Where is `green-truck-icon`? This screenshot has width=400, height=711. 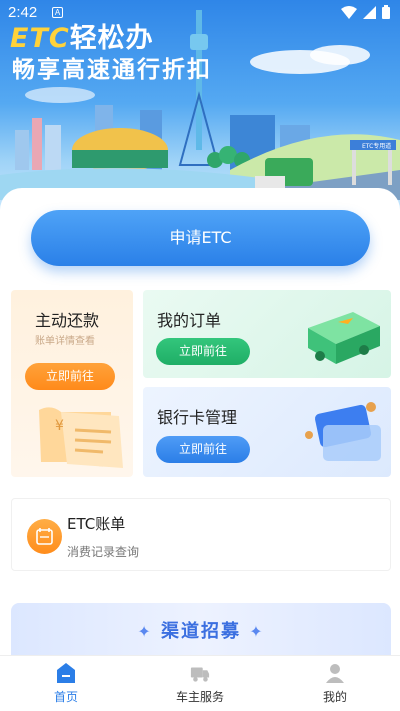 green-truck-icon is located at coordinates (344, 338).